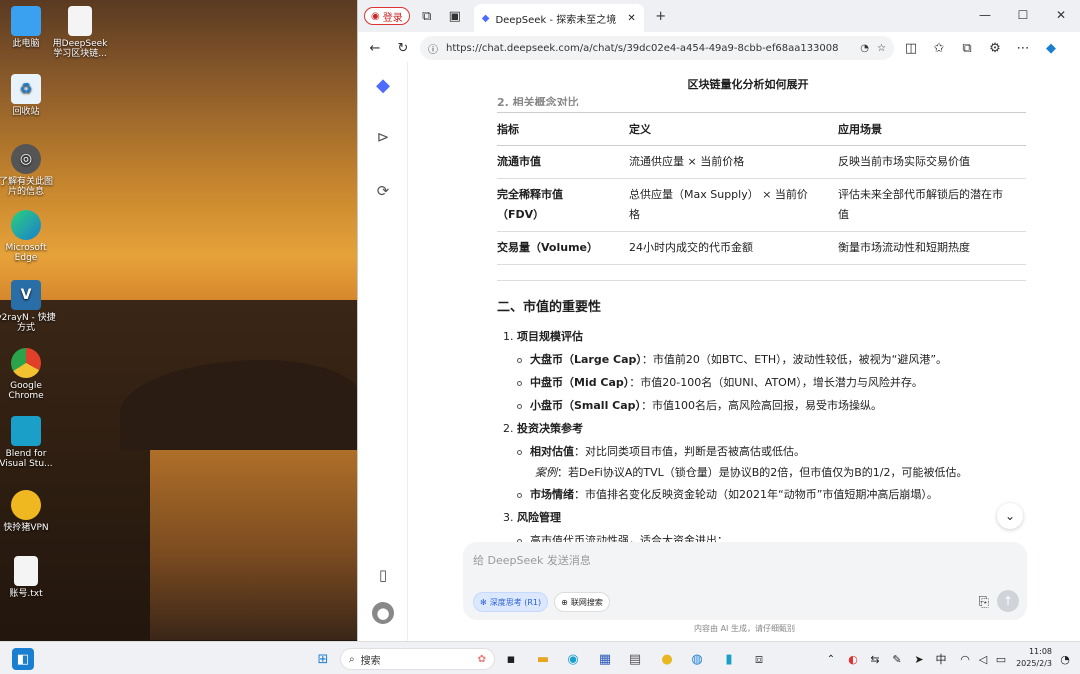 Image resolution: width=1080 pixels, height=674 pixels. Describe the element at coordinates (552, 494) in the screenshot. I see `sub-item-bold: 市场情绪` at that location.